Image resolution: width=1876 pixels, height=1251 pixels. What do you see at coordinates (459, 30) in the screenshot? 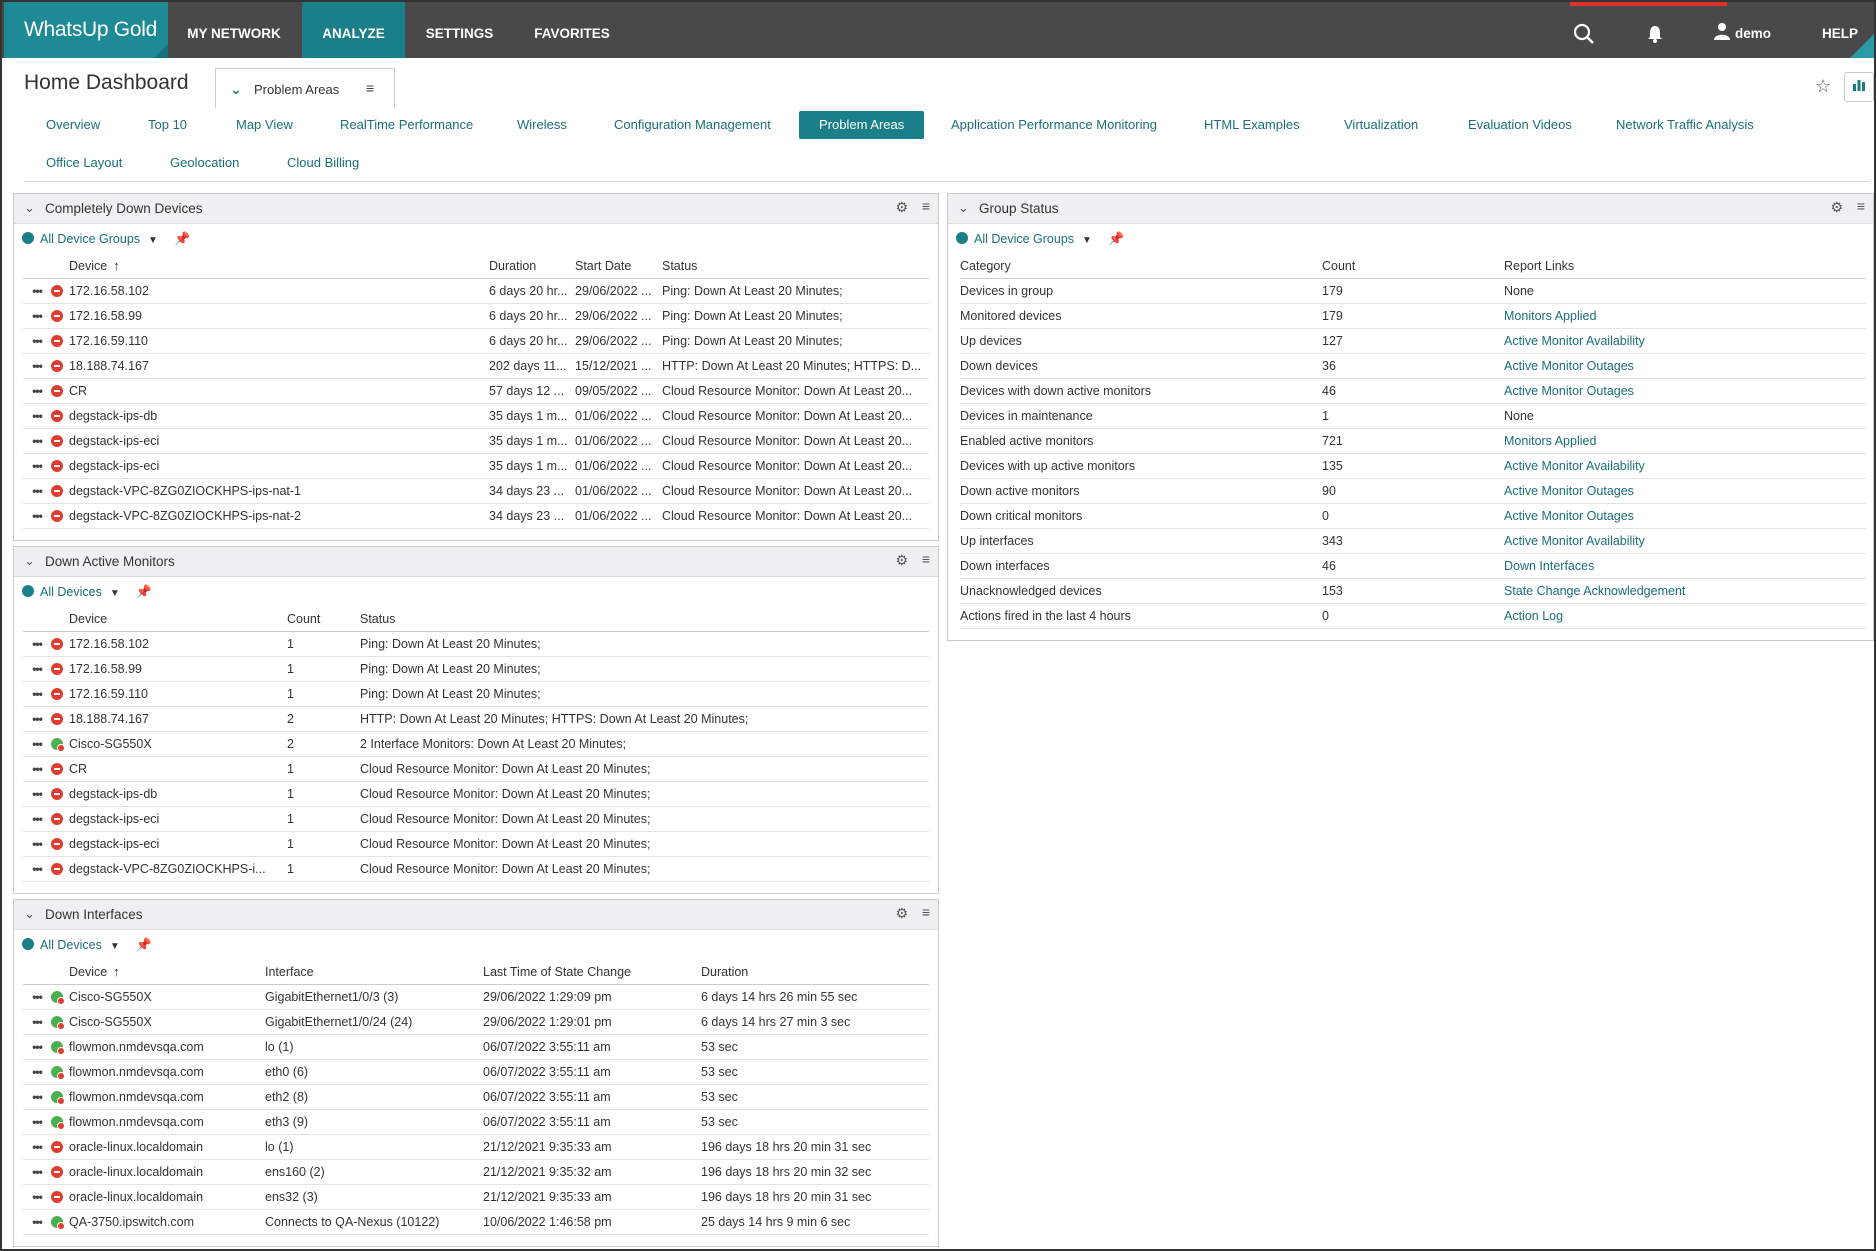
I see `nav-settings: SETTINGS` at bounding box center [459, 30].